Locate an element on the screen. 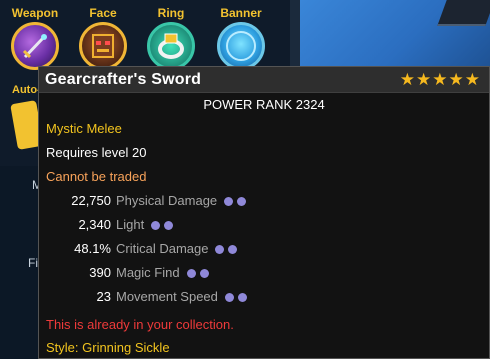 This screenshot has width=490, height=359. stat-value: 23 is located at coordinates (103, 296).